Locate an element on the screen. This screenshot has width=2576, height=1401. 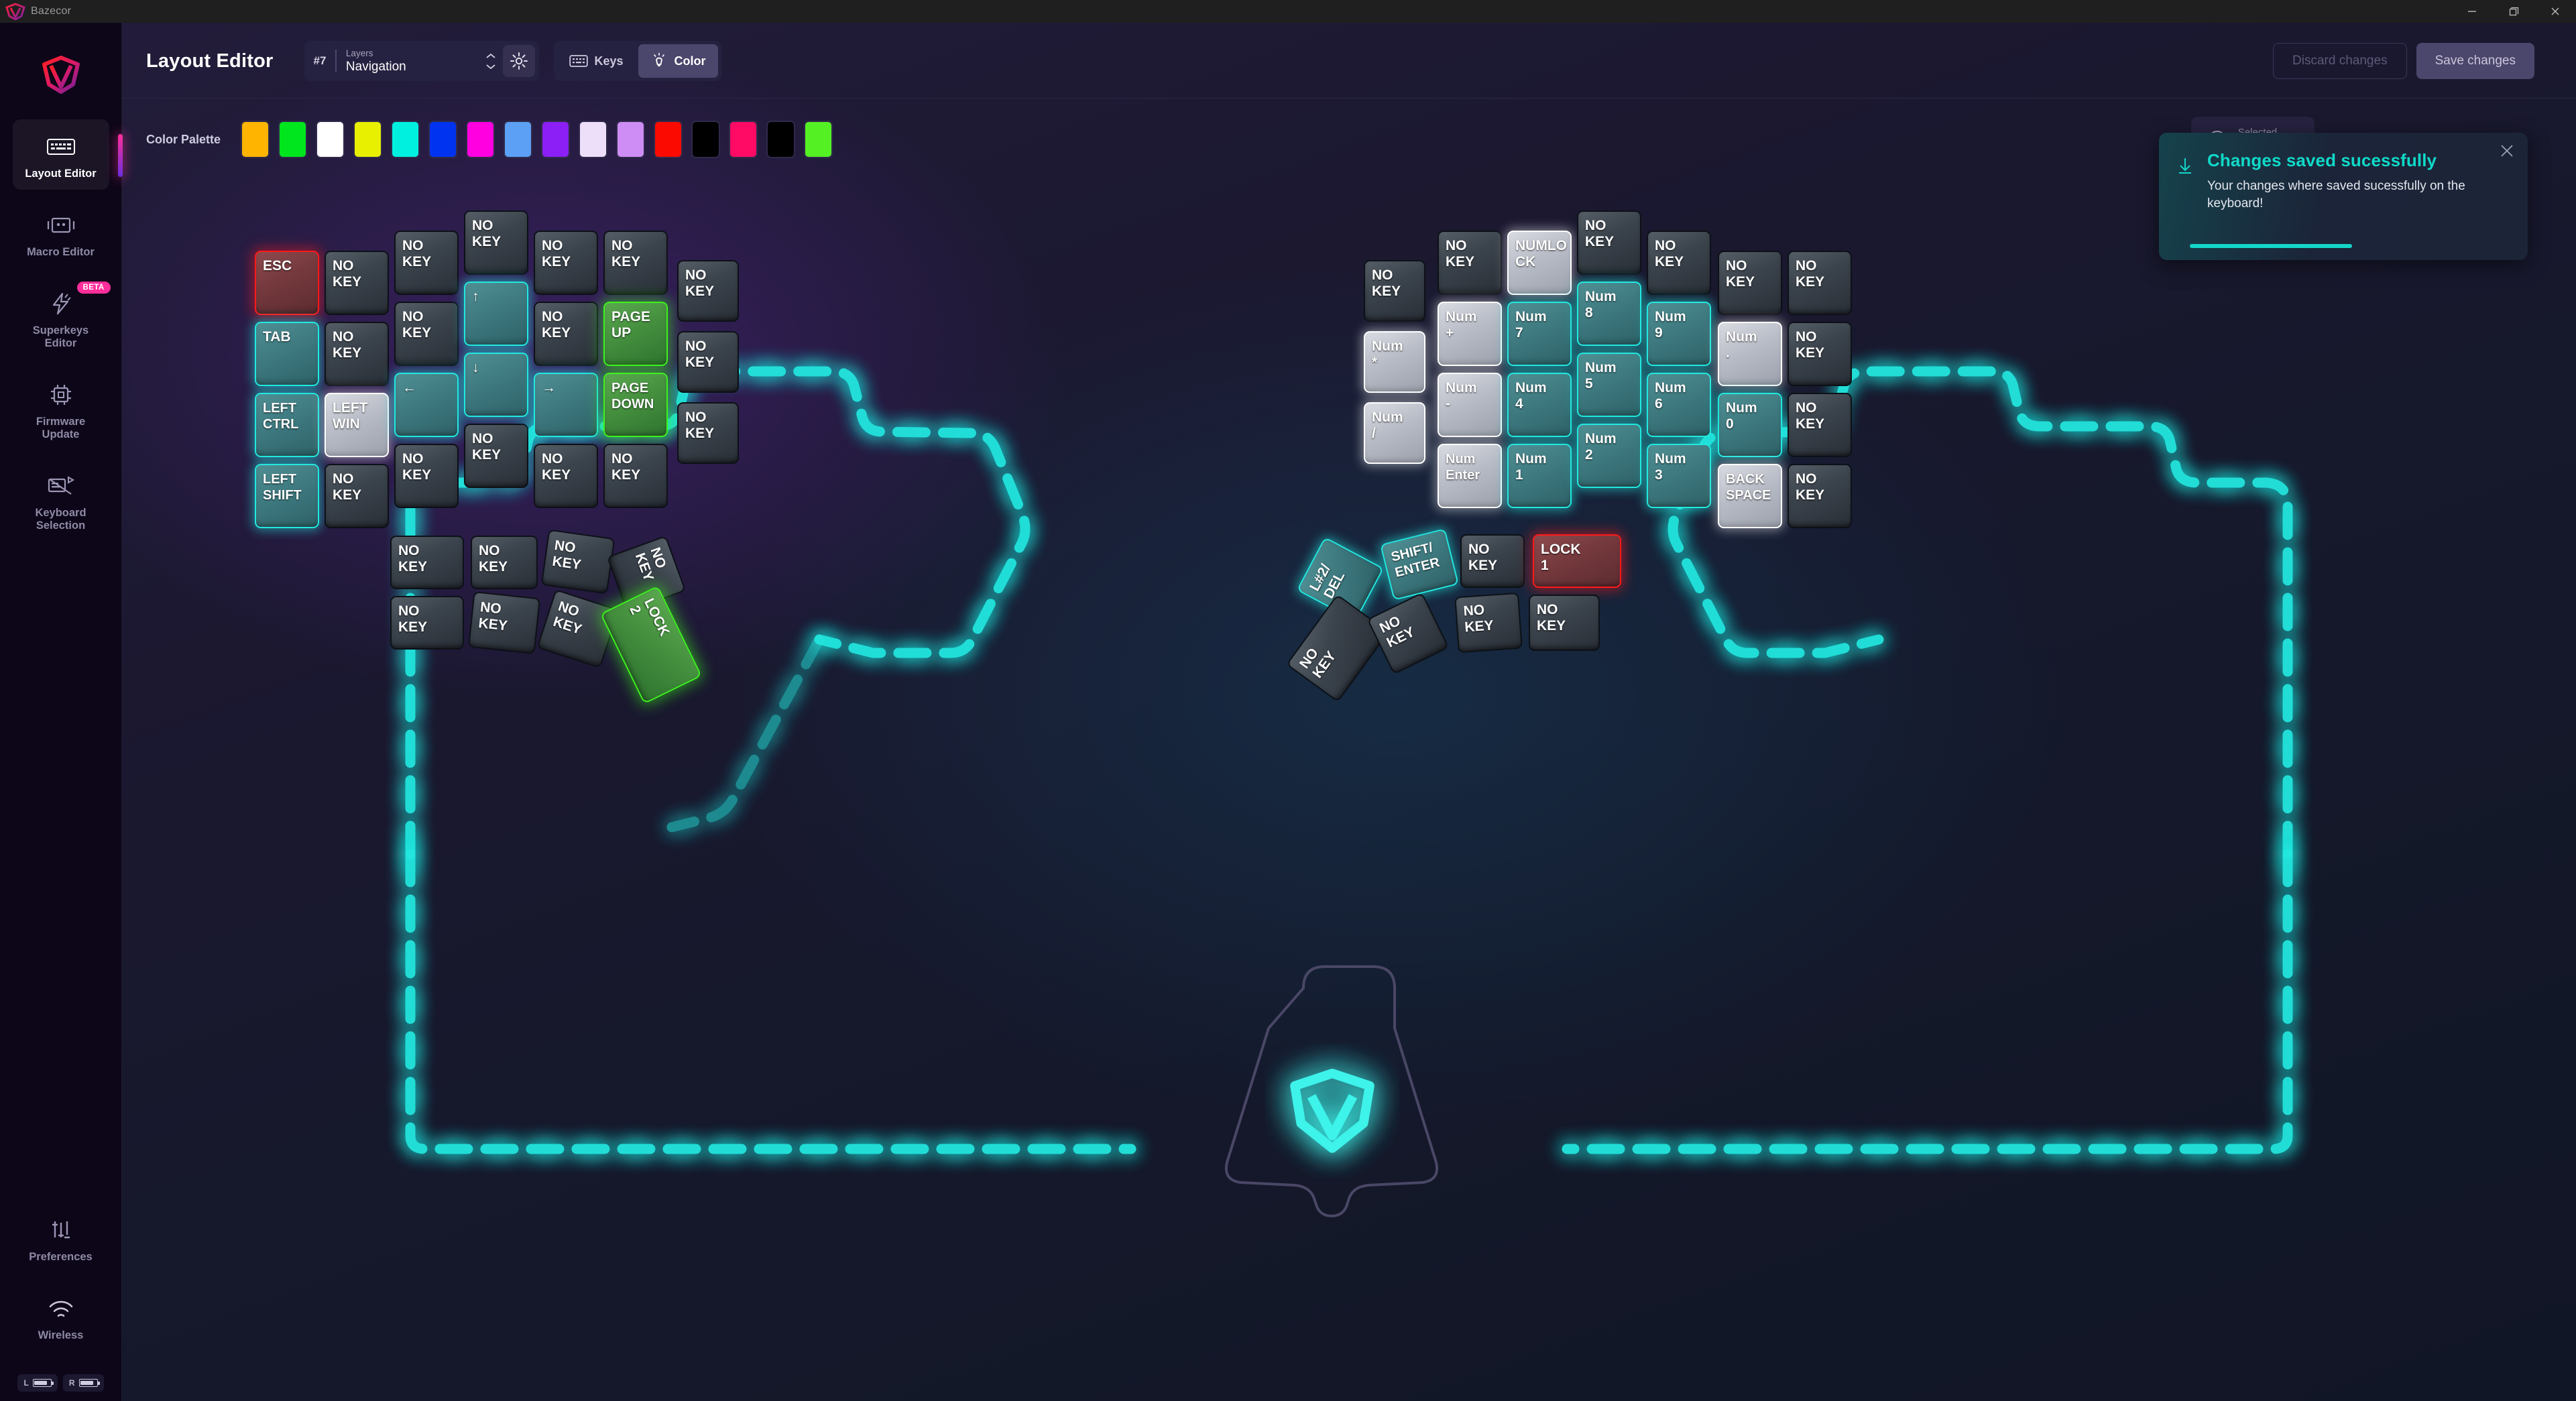
maximize-icon is located at coordinates (2513, 12).